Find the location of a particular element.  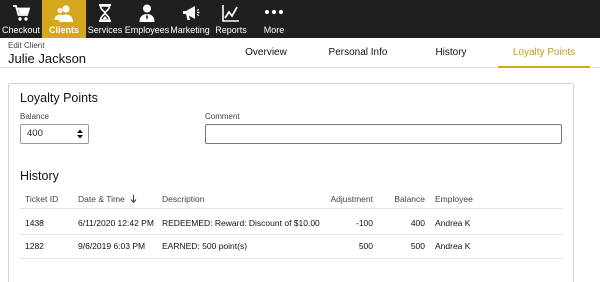

cell-adjustment: -100 is located at coordinates (364, 223).